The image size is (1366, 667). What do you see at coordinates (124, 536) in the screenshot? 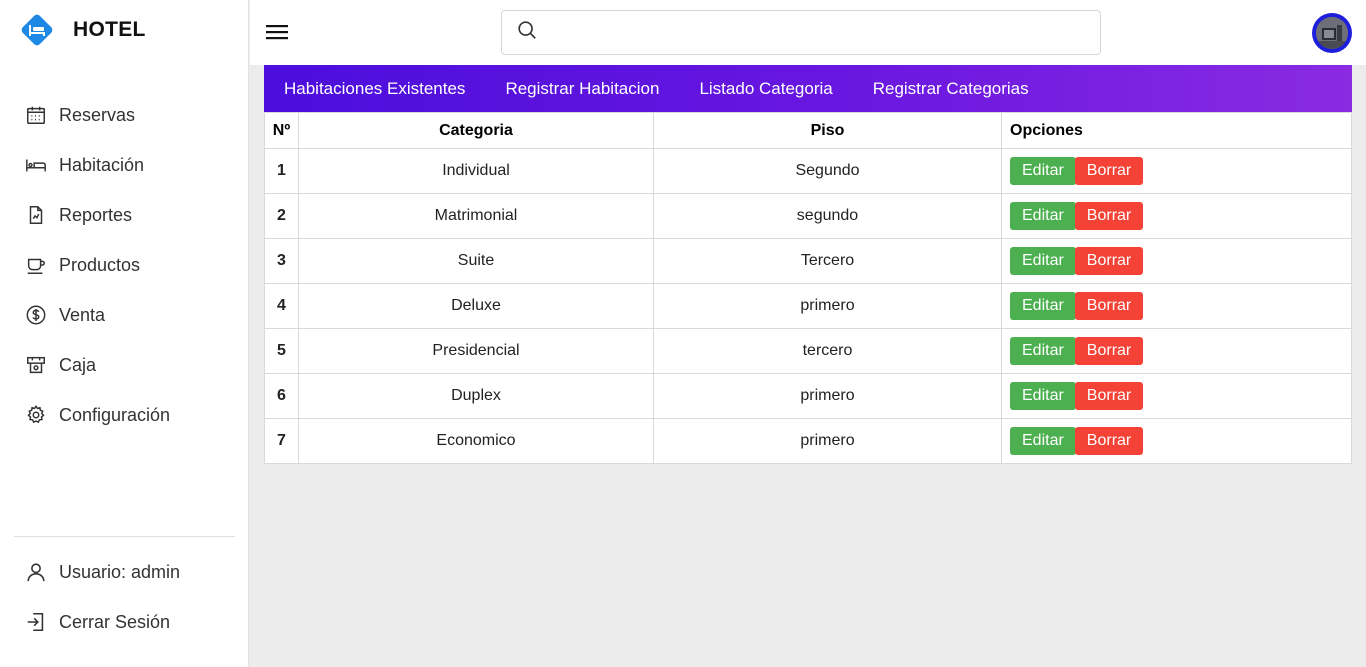
I see `sidebar-divider` at bounding box center [124, 536].